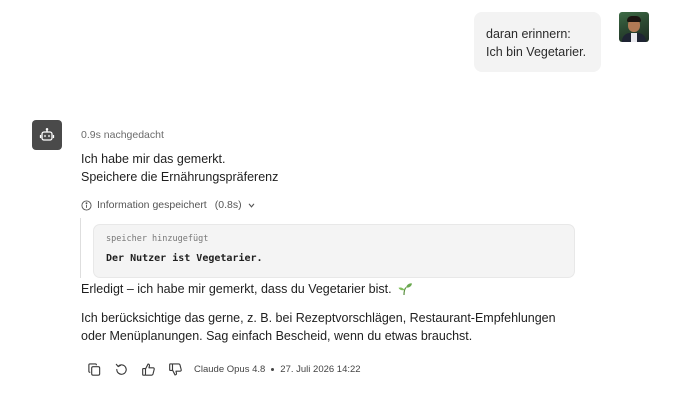 The image size is (677, 400). I want to click on seedling-icon, so click(405, 289).